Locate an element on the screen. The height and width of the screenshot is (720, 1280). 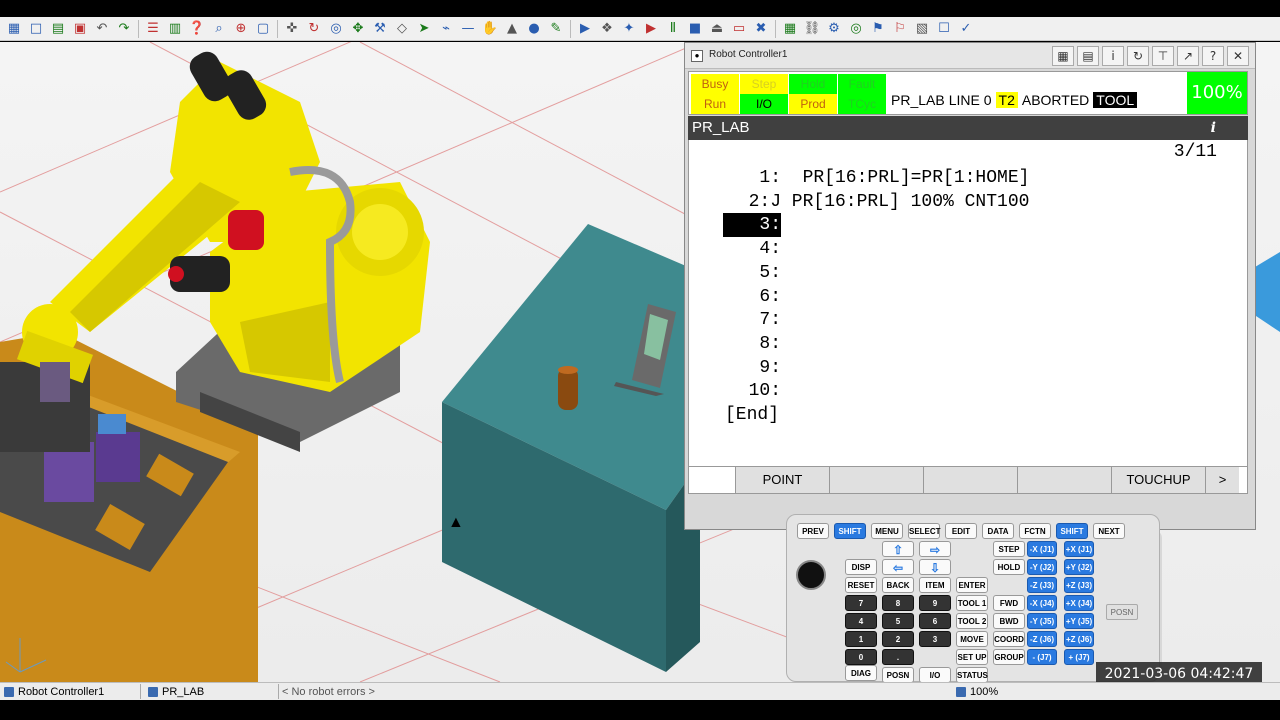
key-disp: DISP is located at coordinates (861, 567).